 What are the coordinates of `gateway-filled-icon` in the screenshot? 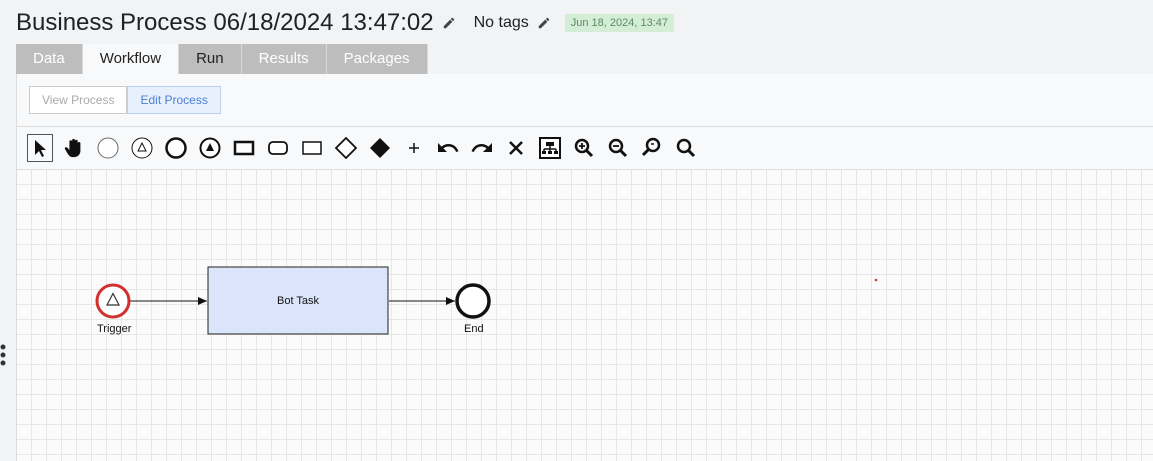 It's located at (380, 148).